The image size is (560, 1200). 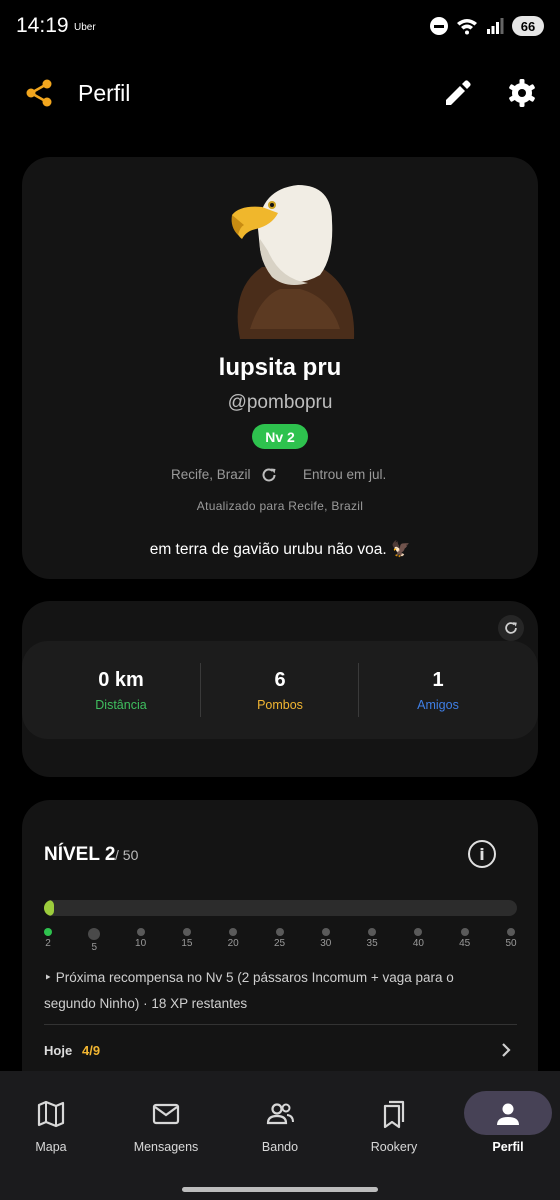 What do you see at coordinates (280, 549) in the screenshot?
I see `bio-text: em terra de gavião urubu não voa. 🦅` at bounding box center [280, 549].